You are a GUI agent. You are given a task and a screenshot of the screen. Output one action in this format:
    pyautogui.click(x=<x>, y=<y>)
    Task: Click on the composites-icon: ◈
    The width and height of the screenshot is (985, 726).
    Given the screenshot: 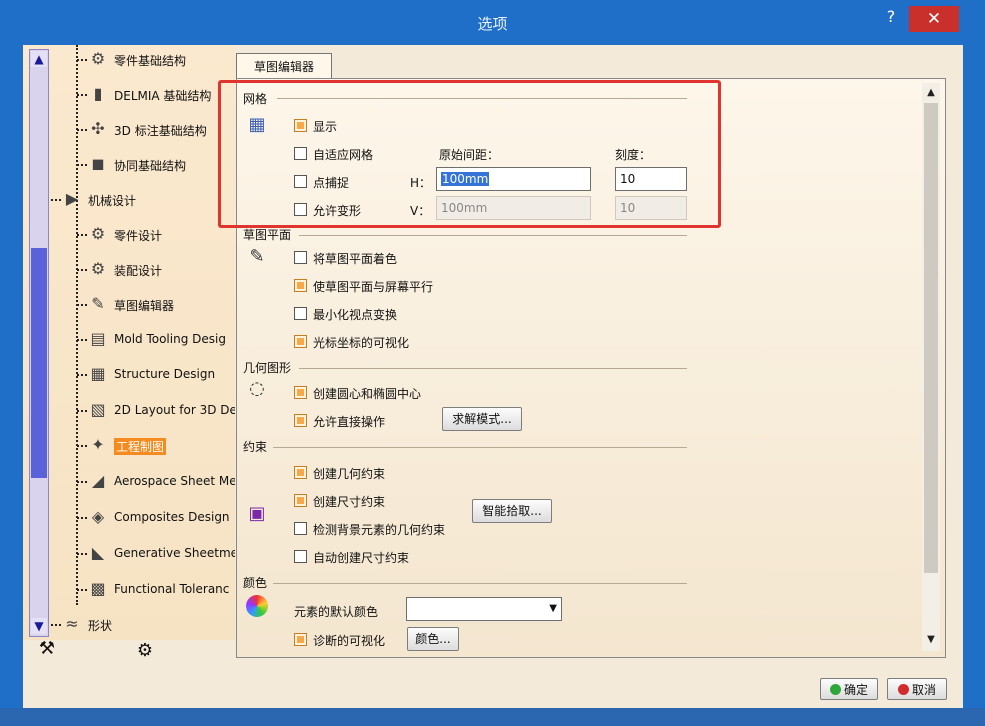 What is the action you would take?
    pyautogui.click(x=98, y=516)
    